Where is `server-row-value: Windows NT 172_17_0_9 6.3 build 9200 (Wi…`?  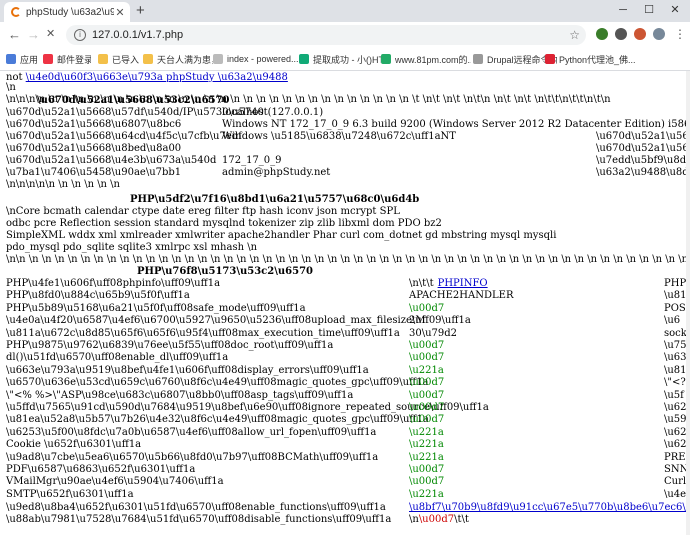
server-row-value: Windows NT 172_17_0_9 6.3 build 9200 (Wi… is located at coordinates (456, 124).